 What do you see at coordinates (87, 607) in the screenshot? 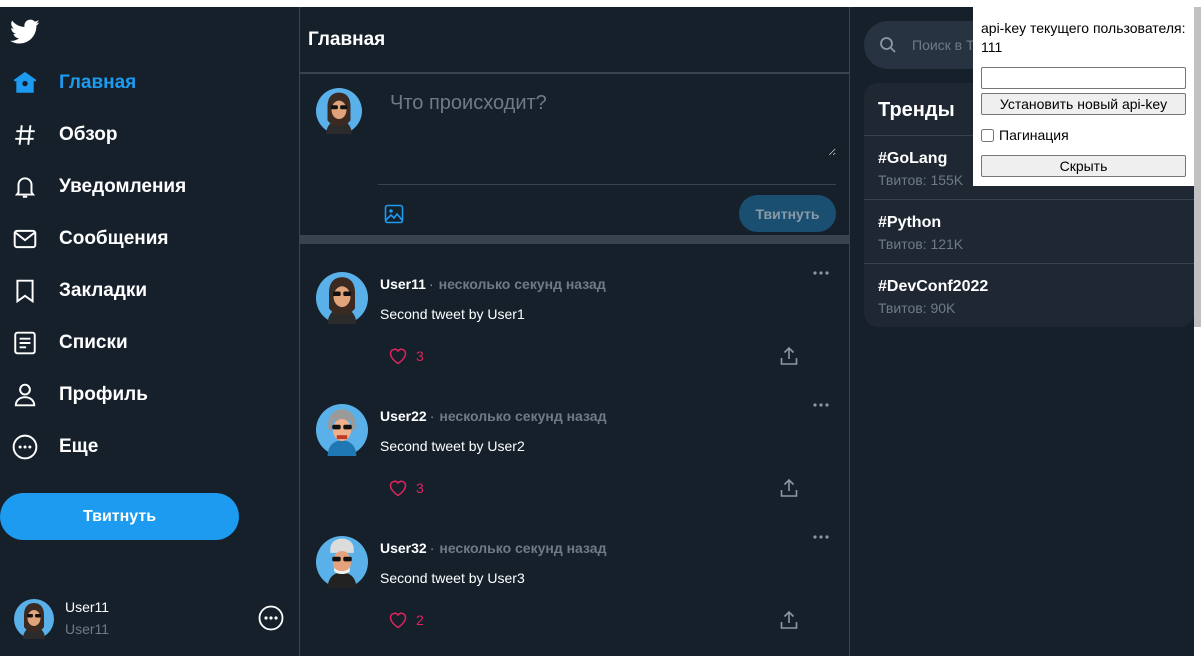
I see `current-user-name: User11` at bounding box center [87, 607].